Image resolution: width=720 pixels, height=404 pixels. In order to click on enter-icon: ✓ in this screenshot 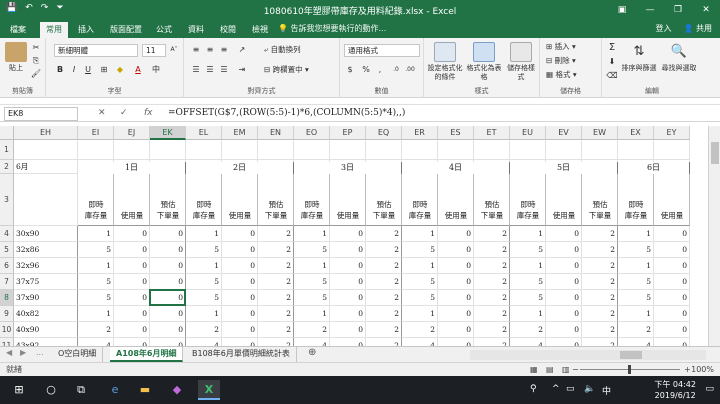, I will do `click(124, 113)`.